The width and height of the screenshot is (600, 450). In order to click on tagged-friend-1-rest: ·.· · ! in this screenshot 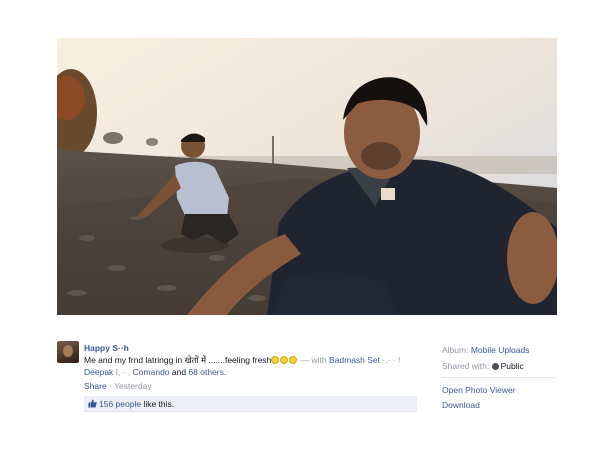, I will do `click(390, 360)`.